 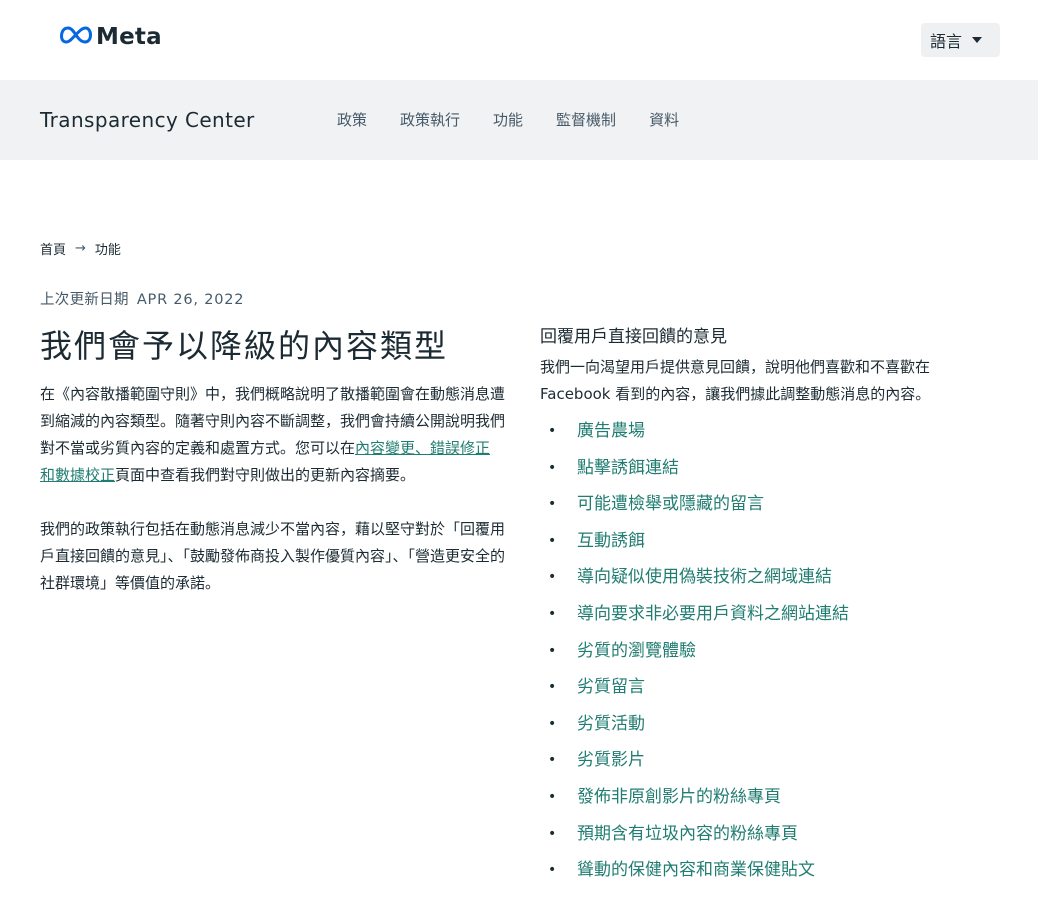 I want to click on list-item-link: 劣質的瀏覽體驗, so click(x=636, y=651).